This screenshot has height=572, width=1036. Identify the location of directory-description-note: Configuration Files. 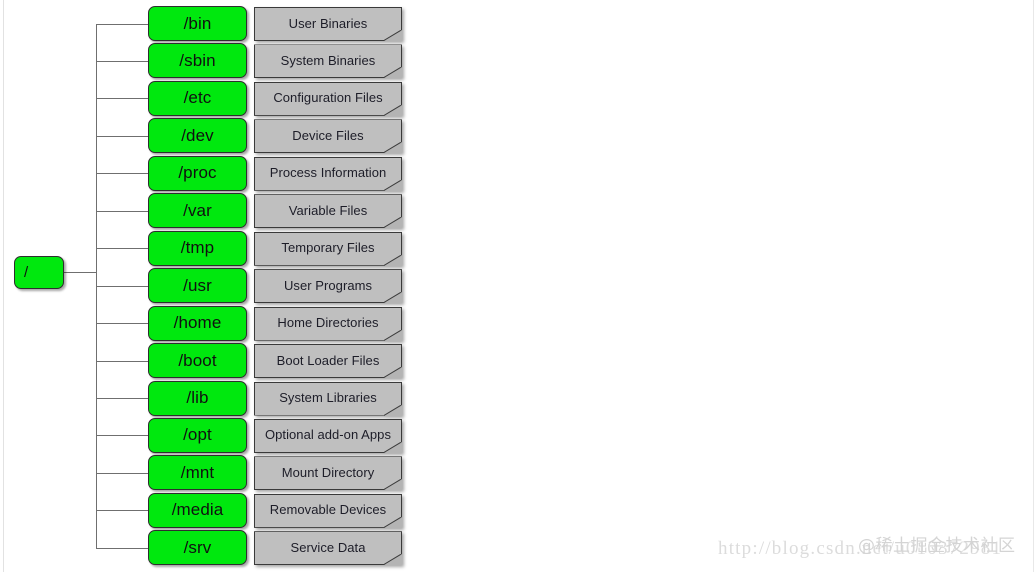
(328, 98).